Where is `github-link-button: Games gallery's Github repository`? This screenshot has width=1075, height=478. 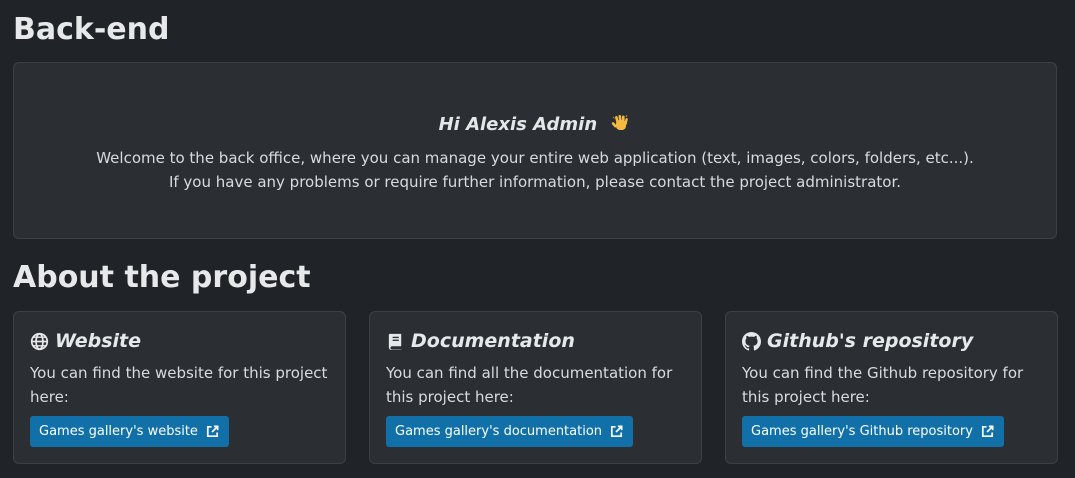 github-link-button: Games gallery's Github repository is located at coordinates (873, 431).